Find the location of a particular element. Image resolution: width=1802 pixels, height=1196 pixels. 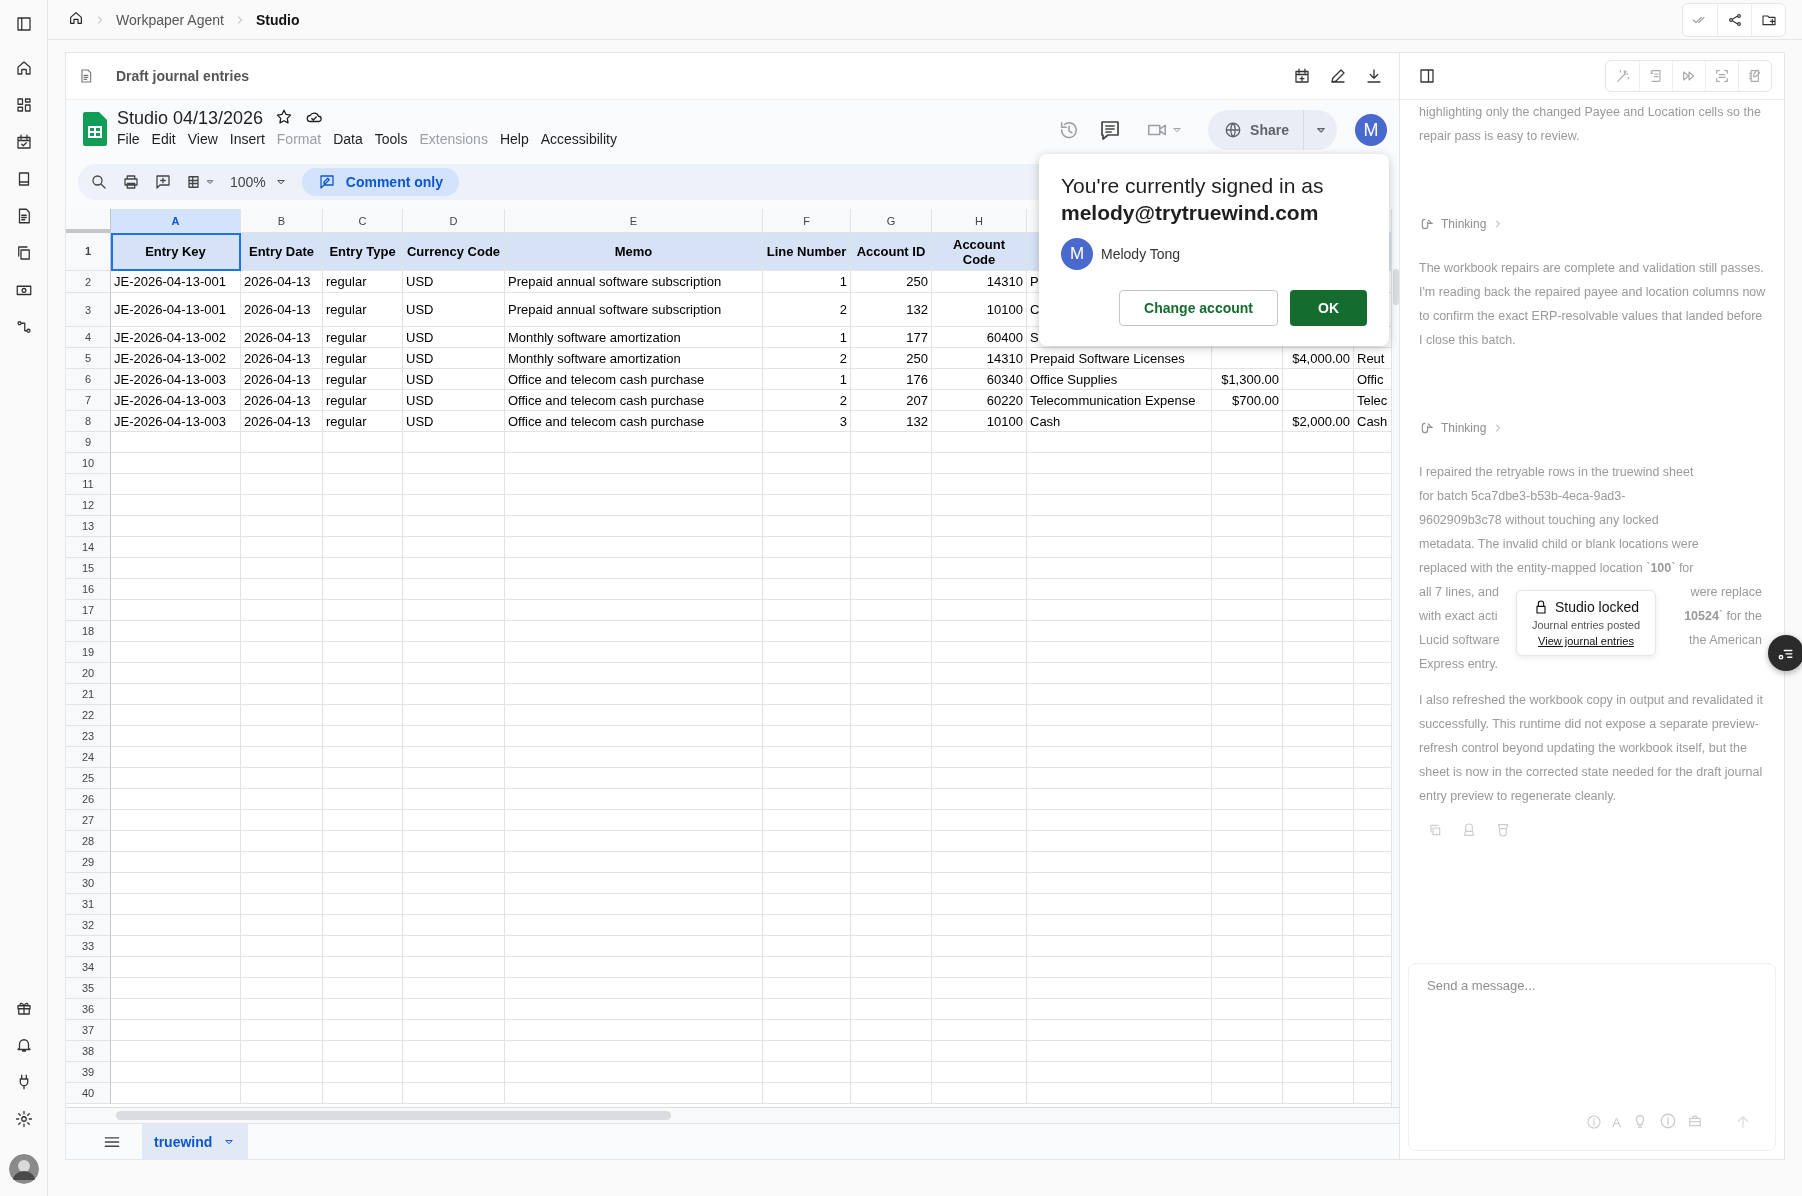

table-cell: Prepaid Software Licenses is located at coordinates (1119, 358).